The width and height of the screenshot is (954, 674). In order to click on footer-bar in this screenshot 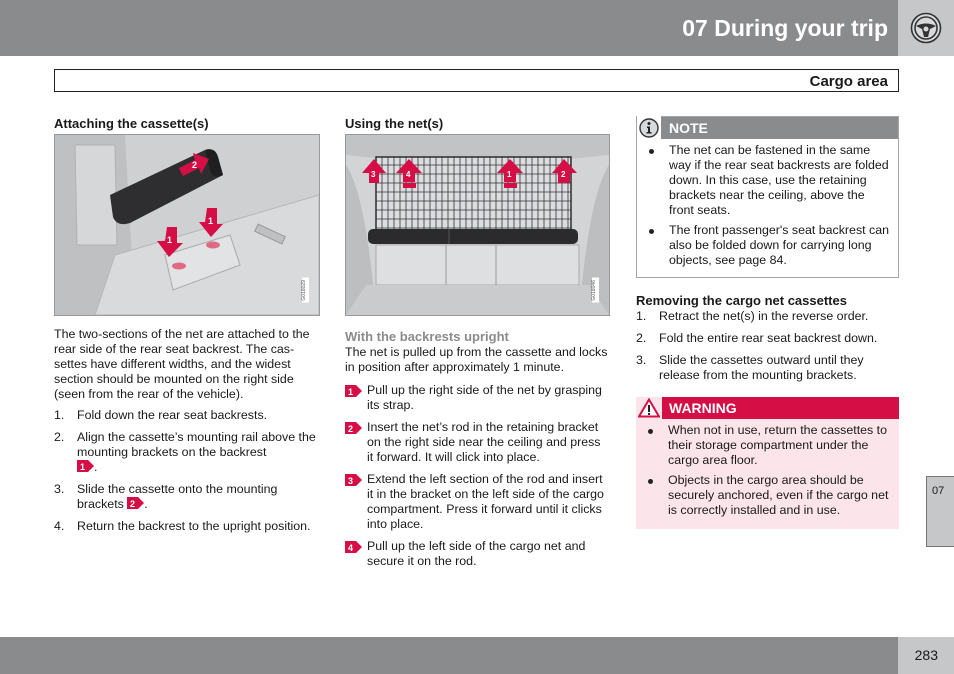, I will do `click(449, 655)`.